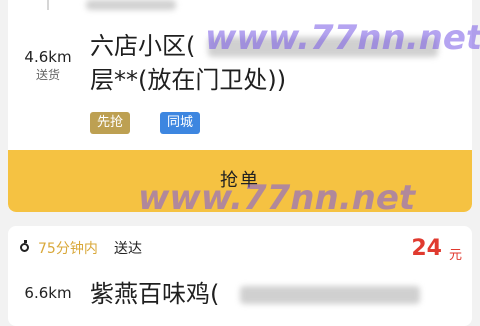  Describe the element at coordinates (188, 80) in the screenshot. I see `address-line-2: 层**(放在门卫处))` at that location.